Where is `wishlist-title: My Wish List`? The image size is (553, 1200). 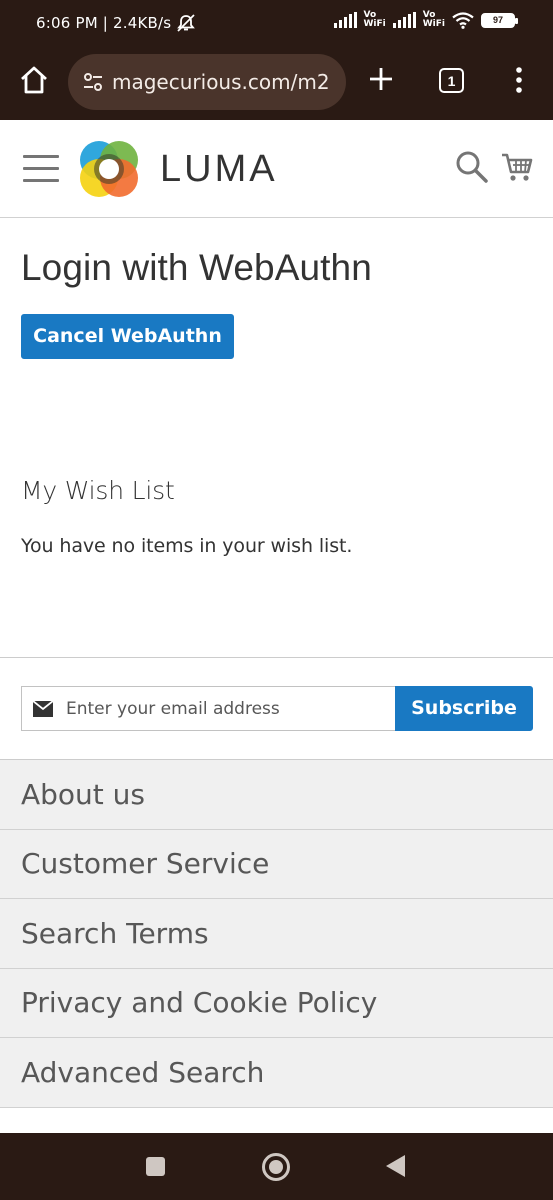
wishlist-title: My Wish List is located at coordinates (98, 490).